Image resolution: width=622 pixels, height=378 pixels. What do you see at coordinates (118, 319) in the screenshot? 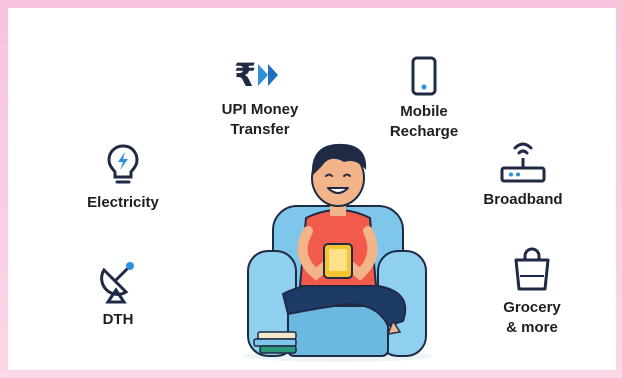
I see `service-dth-label: DTH` at bounding box center [118, 319].